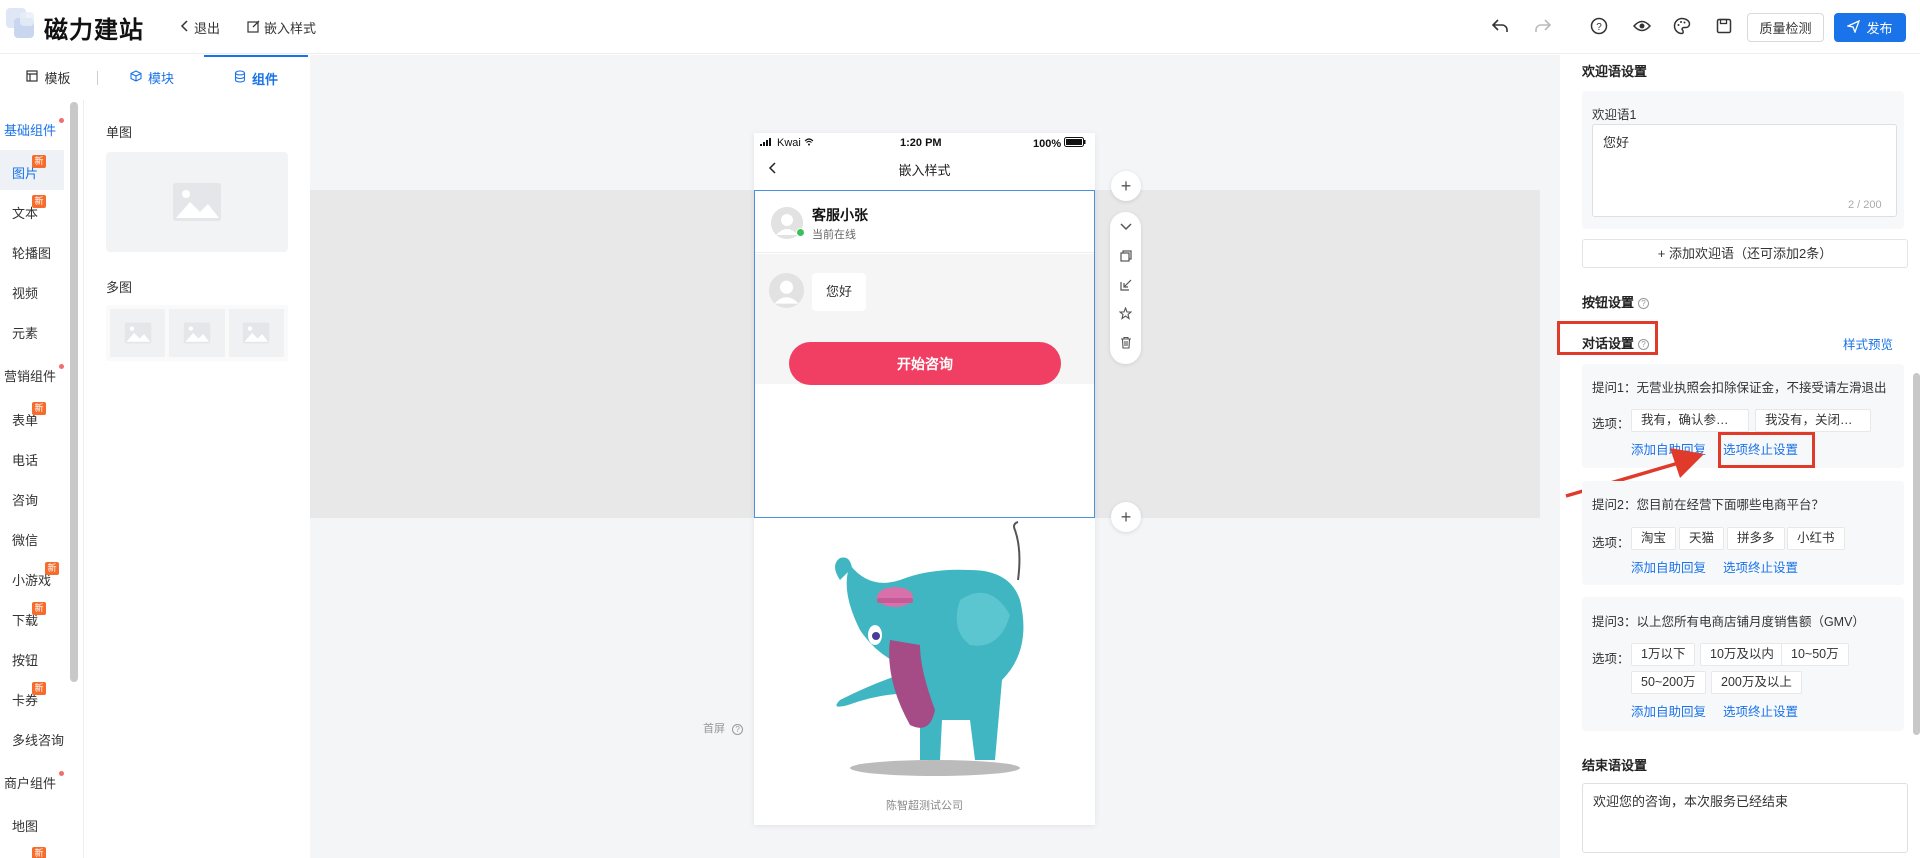 This screenshot has width=1920, height=858. What do you see at coordinates (1663, 654) in the screenshot?
I see `option-chip: 1万以下` at bounding box center [1663, 654].